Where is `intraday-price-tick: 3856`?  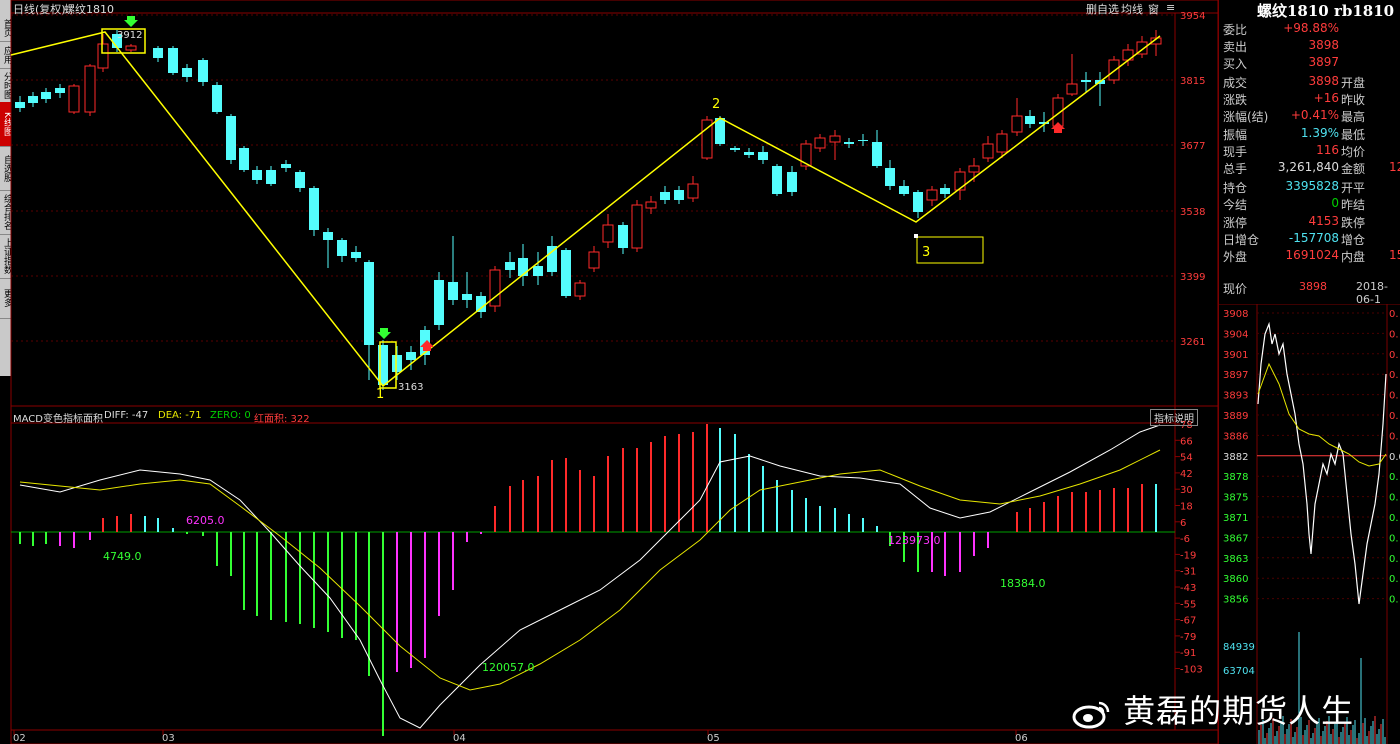 intraday-price-tick: 3856 is located at coordinates (1235, 600).